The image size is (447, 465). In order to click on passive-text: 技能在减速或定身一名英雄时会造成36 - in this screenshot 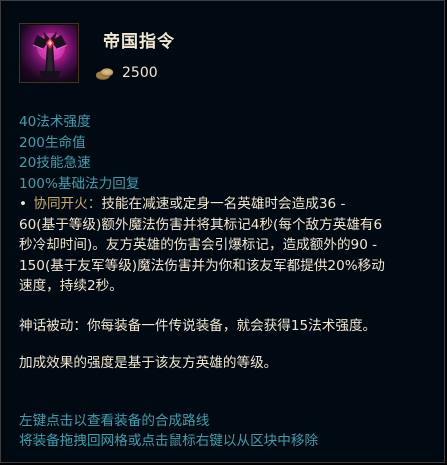, I will do `click(223, 204)`.